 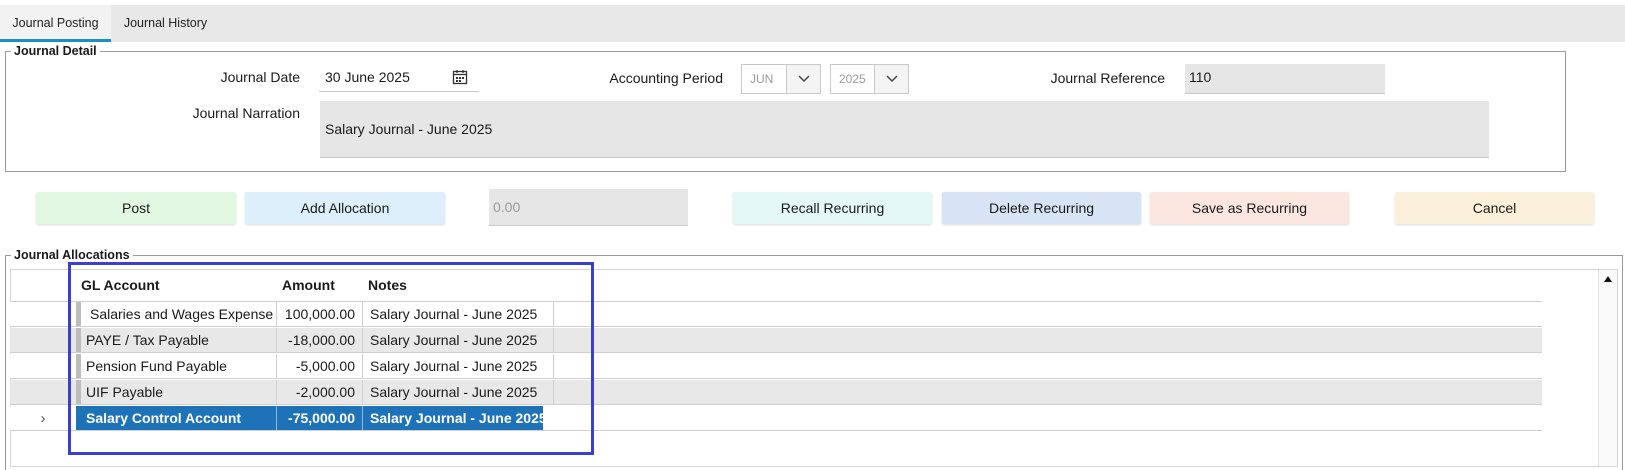 I want to click on delete-recurring-button: Delete Recurring, so click(x=1041, y=208).